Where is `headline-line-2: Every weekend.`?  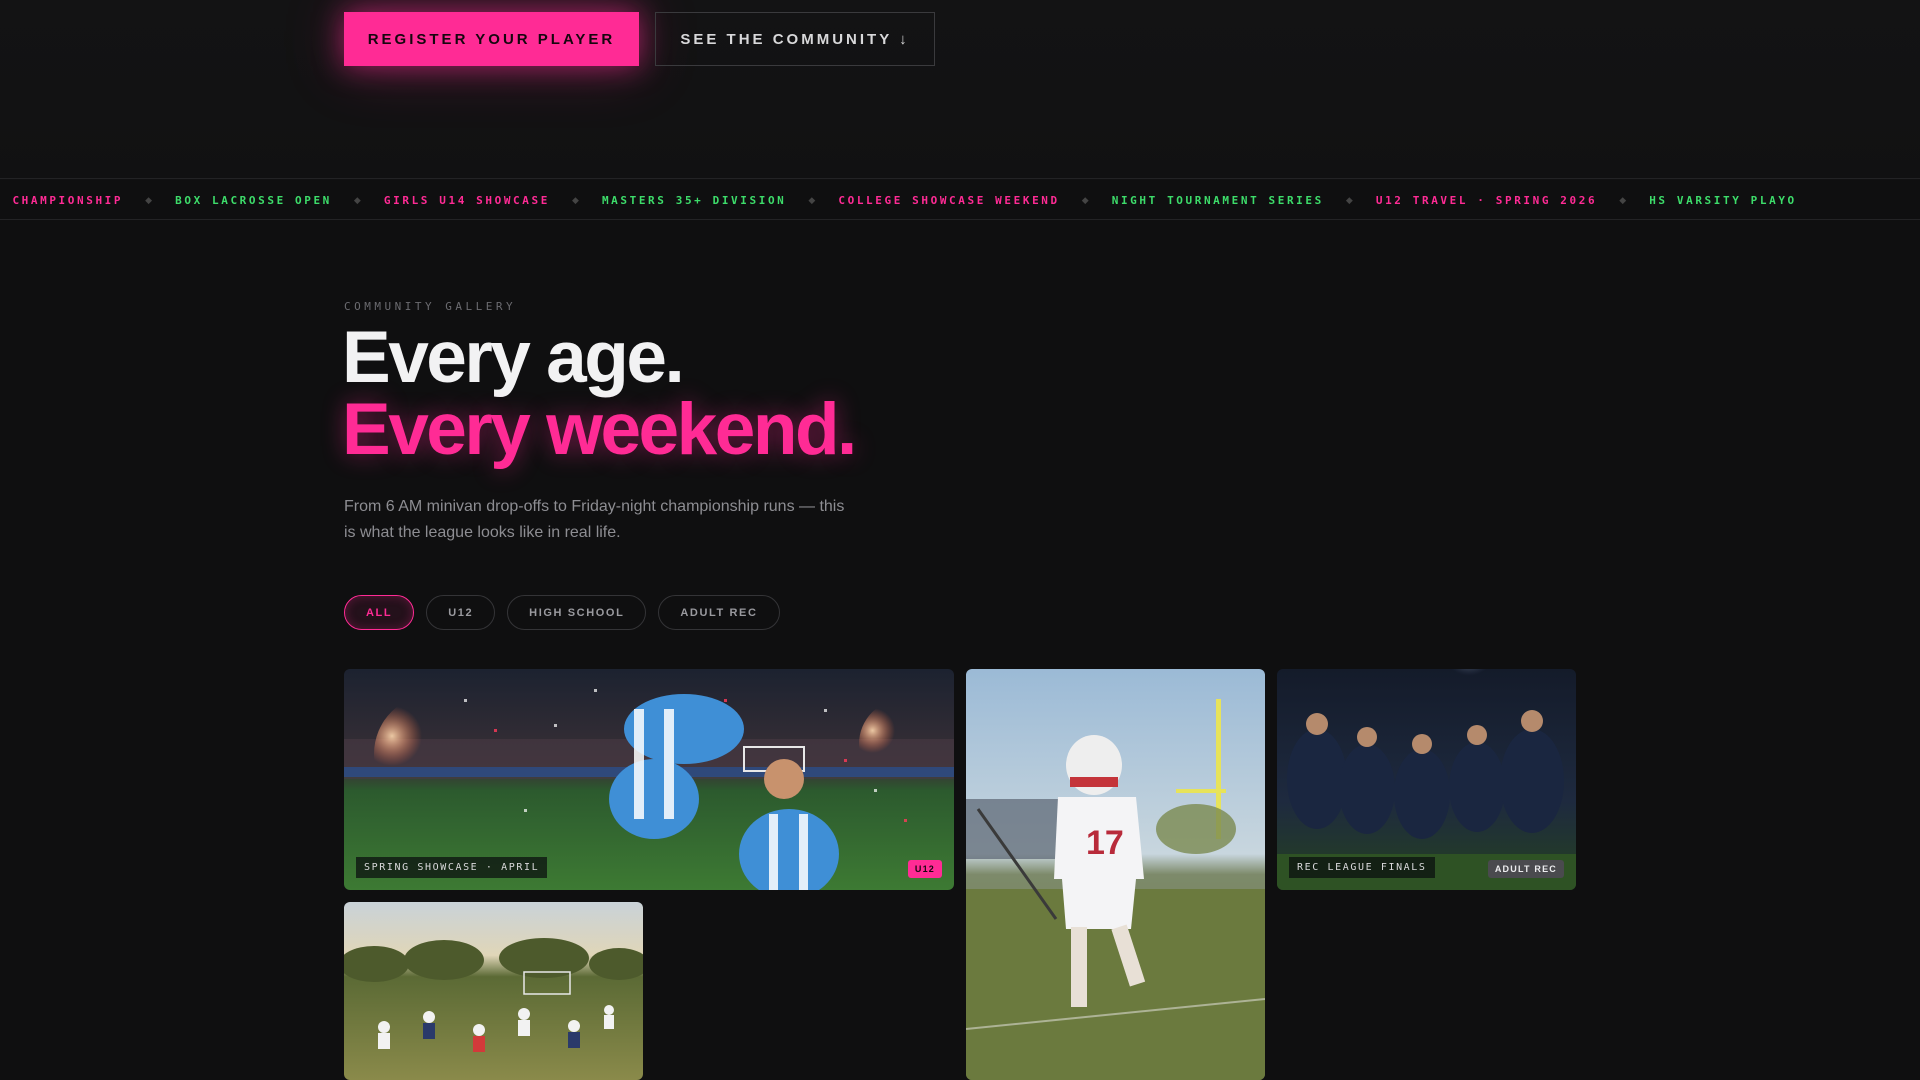
headline-line-2: Every weekend. is located at coordinates (599, 429).